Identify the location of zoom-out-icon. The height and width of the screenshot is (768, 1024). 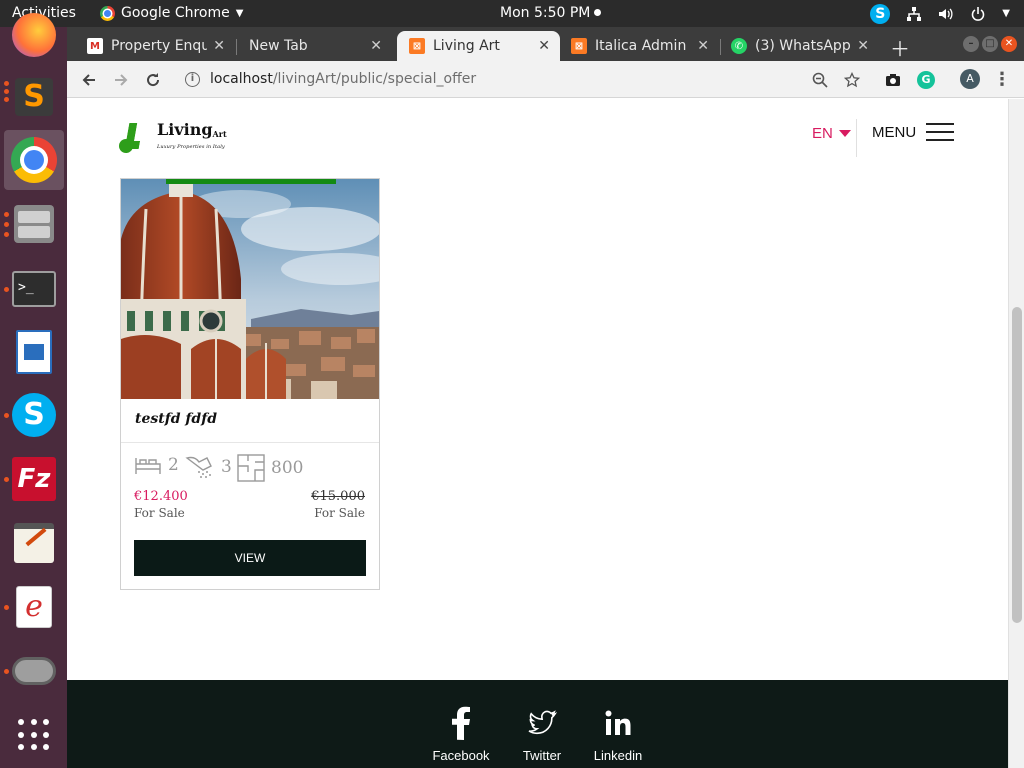
(820, 80).